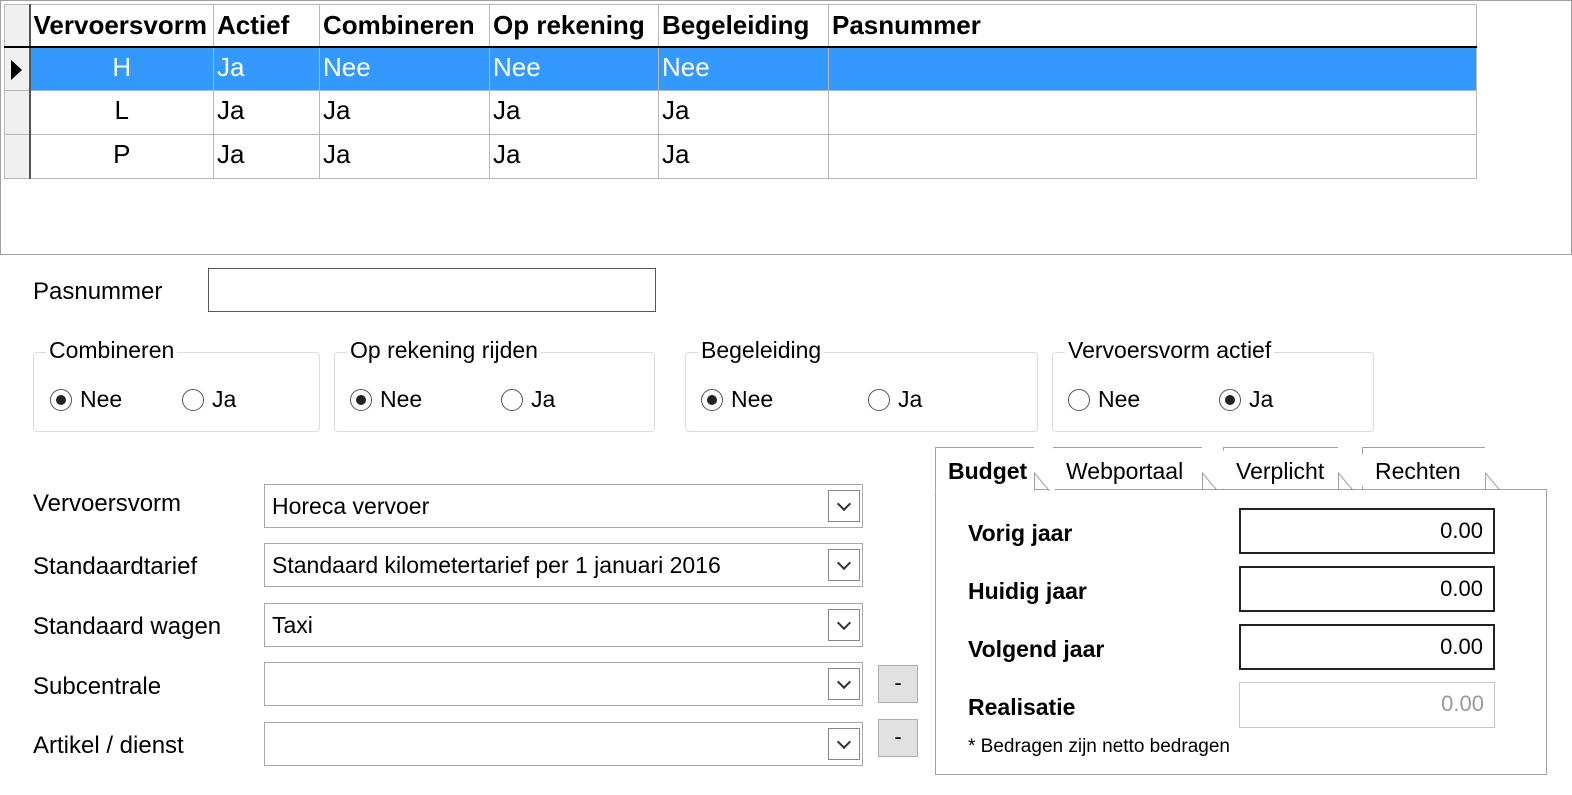  What do you see at coordinates (574, 26) in the screenshot?
I see `column-header-op-rekening: Op rekening` at bounding box center [574, 26].